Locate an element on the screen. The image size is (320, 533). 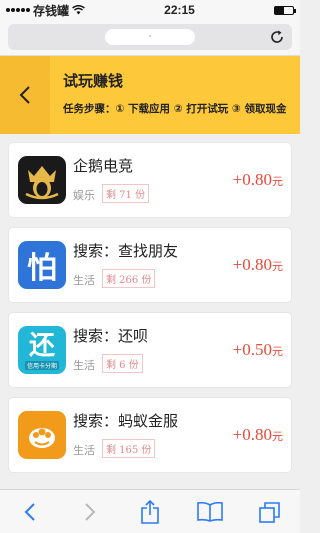
signal-icon is located at coordinates (18, 10).